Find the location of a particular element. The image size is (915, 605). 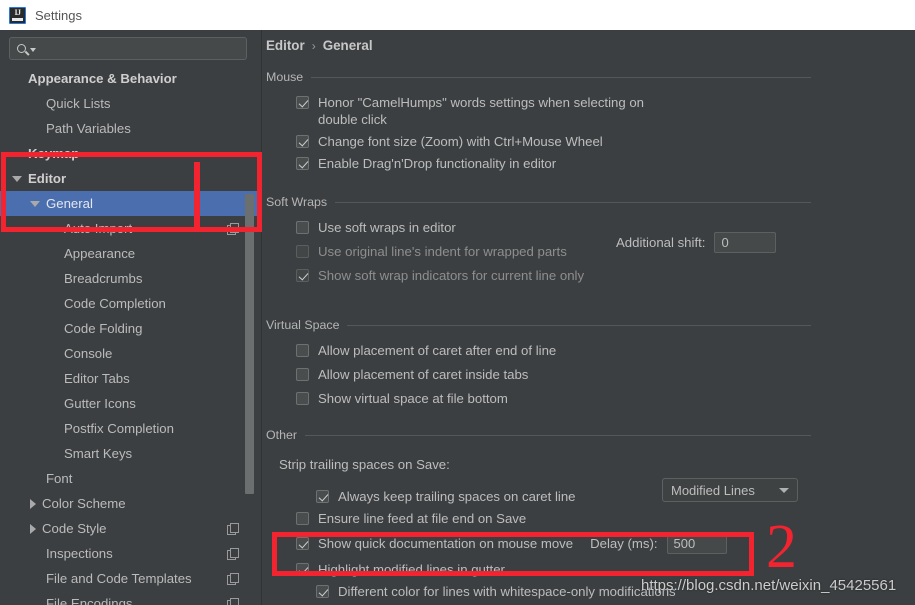

sidebar-item-appearance-behavior: Appearance & Behavior is located at coordinates (131, 78).